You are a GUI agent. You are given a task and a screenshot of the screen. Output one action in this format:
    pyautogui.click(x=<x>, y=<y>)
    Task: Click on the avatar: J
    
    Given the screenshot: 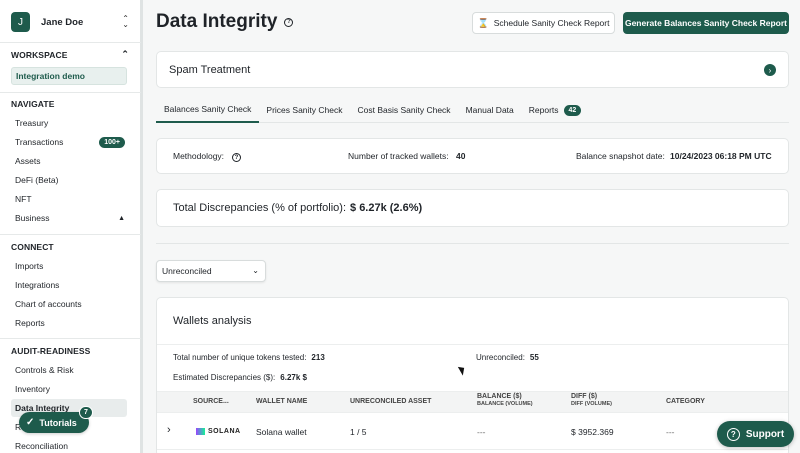 What is the action you would take?
    pyautogui.click(x=20, y=22)
    